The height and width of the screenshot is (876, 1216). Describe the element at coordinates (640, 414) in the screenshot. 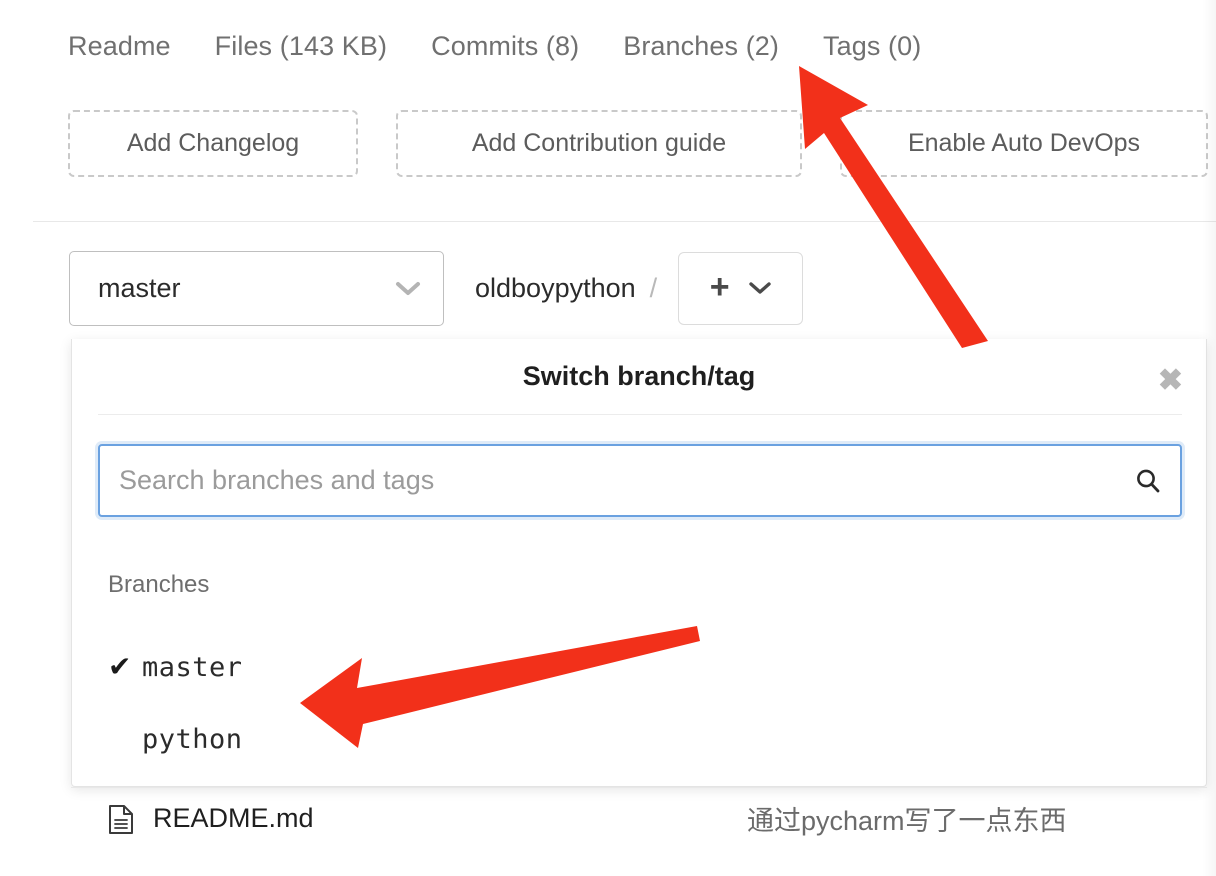

I see `dropdown-divider` at that location.